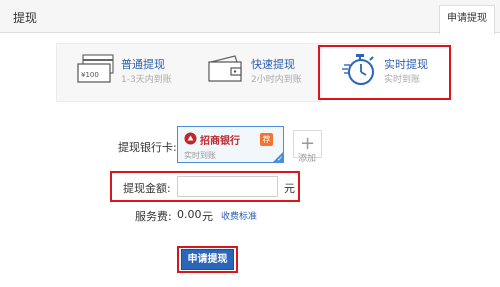 Image resolution: width=500 pixels, height=287 pixels. I want to click on fee-label: 服务费:, so click(153, 216).